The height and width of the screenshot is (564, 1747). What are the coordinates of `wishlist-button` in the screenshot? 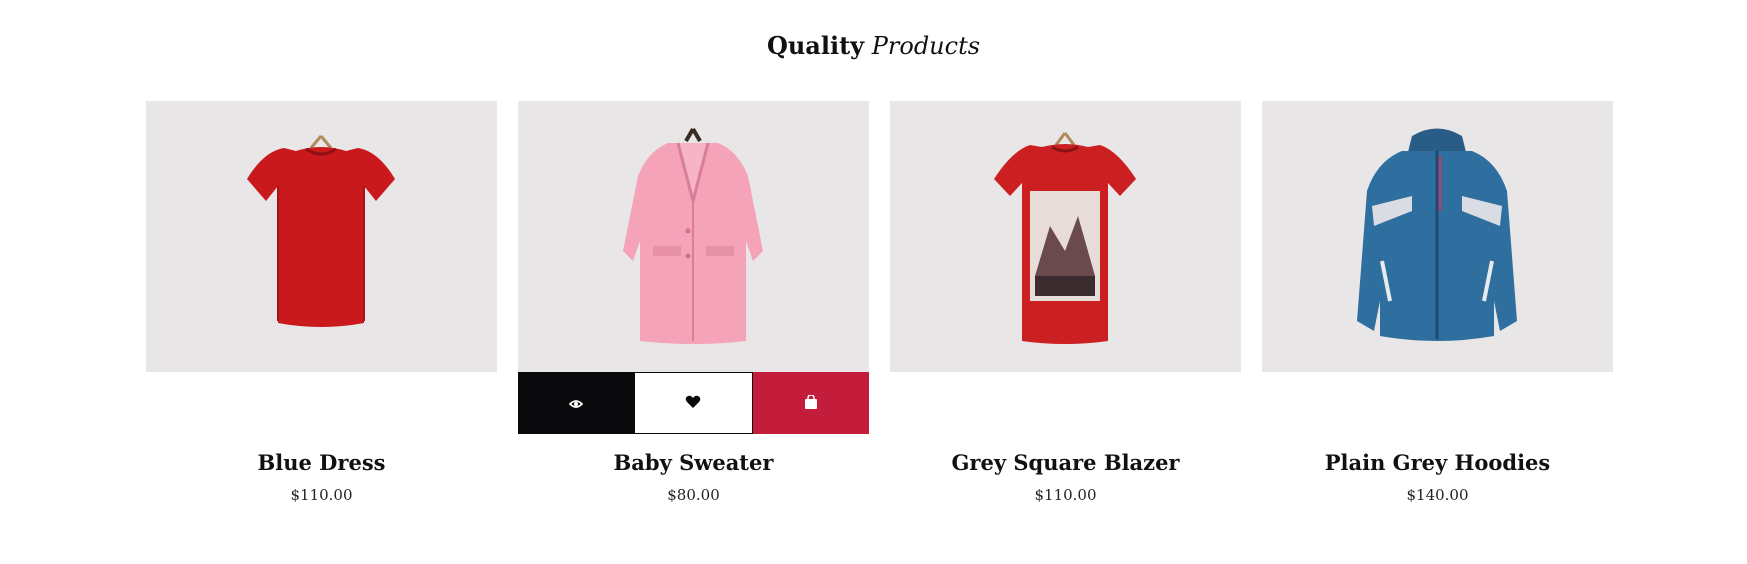 It's located at (693, 403).